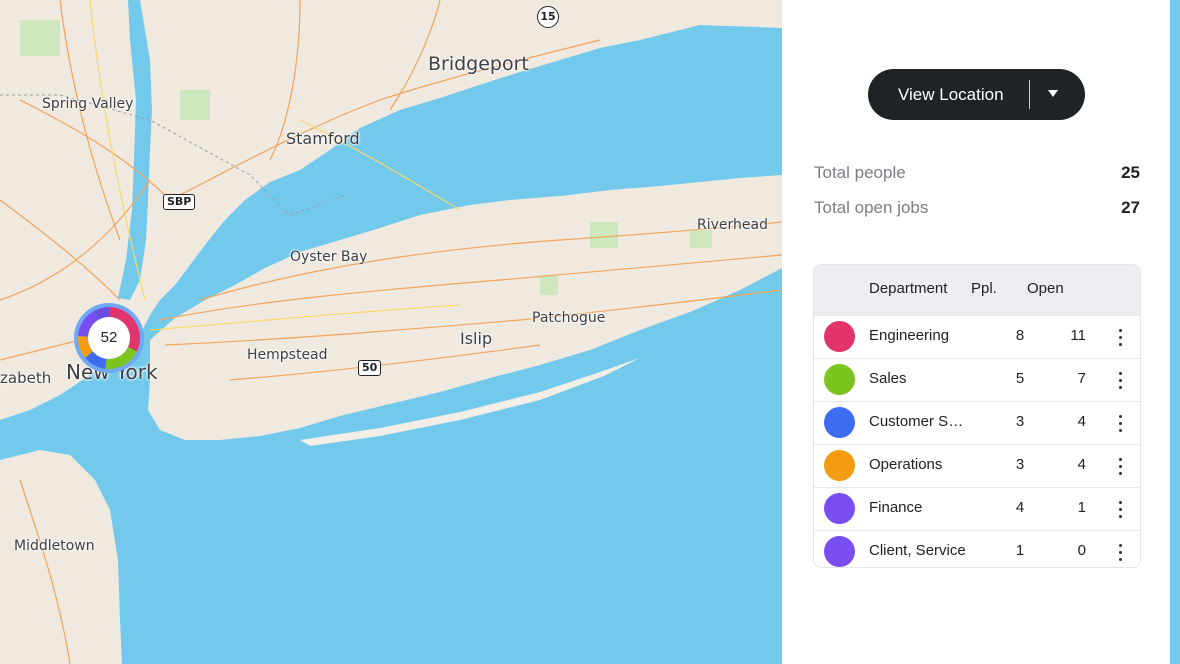 This screenshot has width=1180, height=664. I want to click on cluster-count: 52, so click(109, 337).